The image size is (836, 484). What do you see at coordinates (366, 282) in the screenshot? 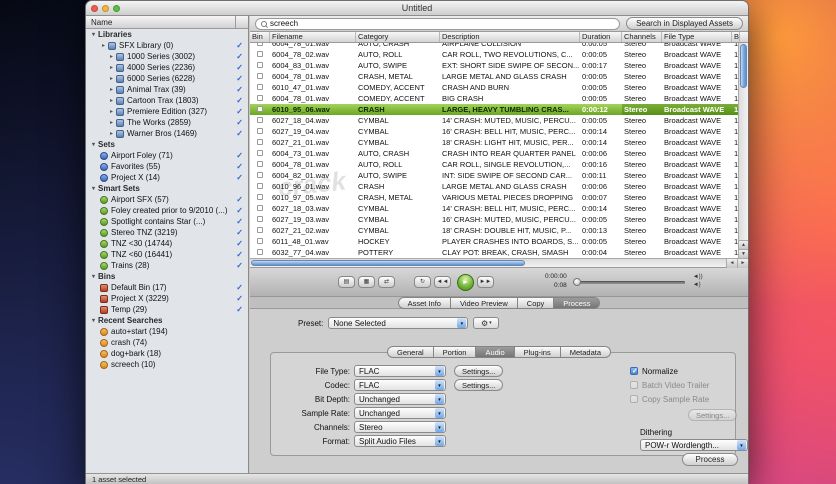
I see `spectrum-view-button: ▦` at bounding box center [366, 282].